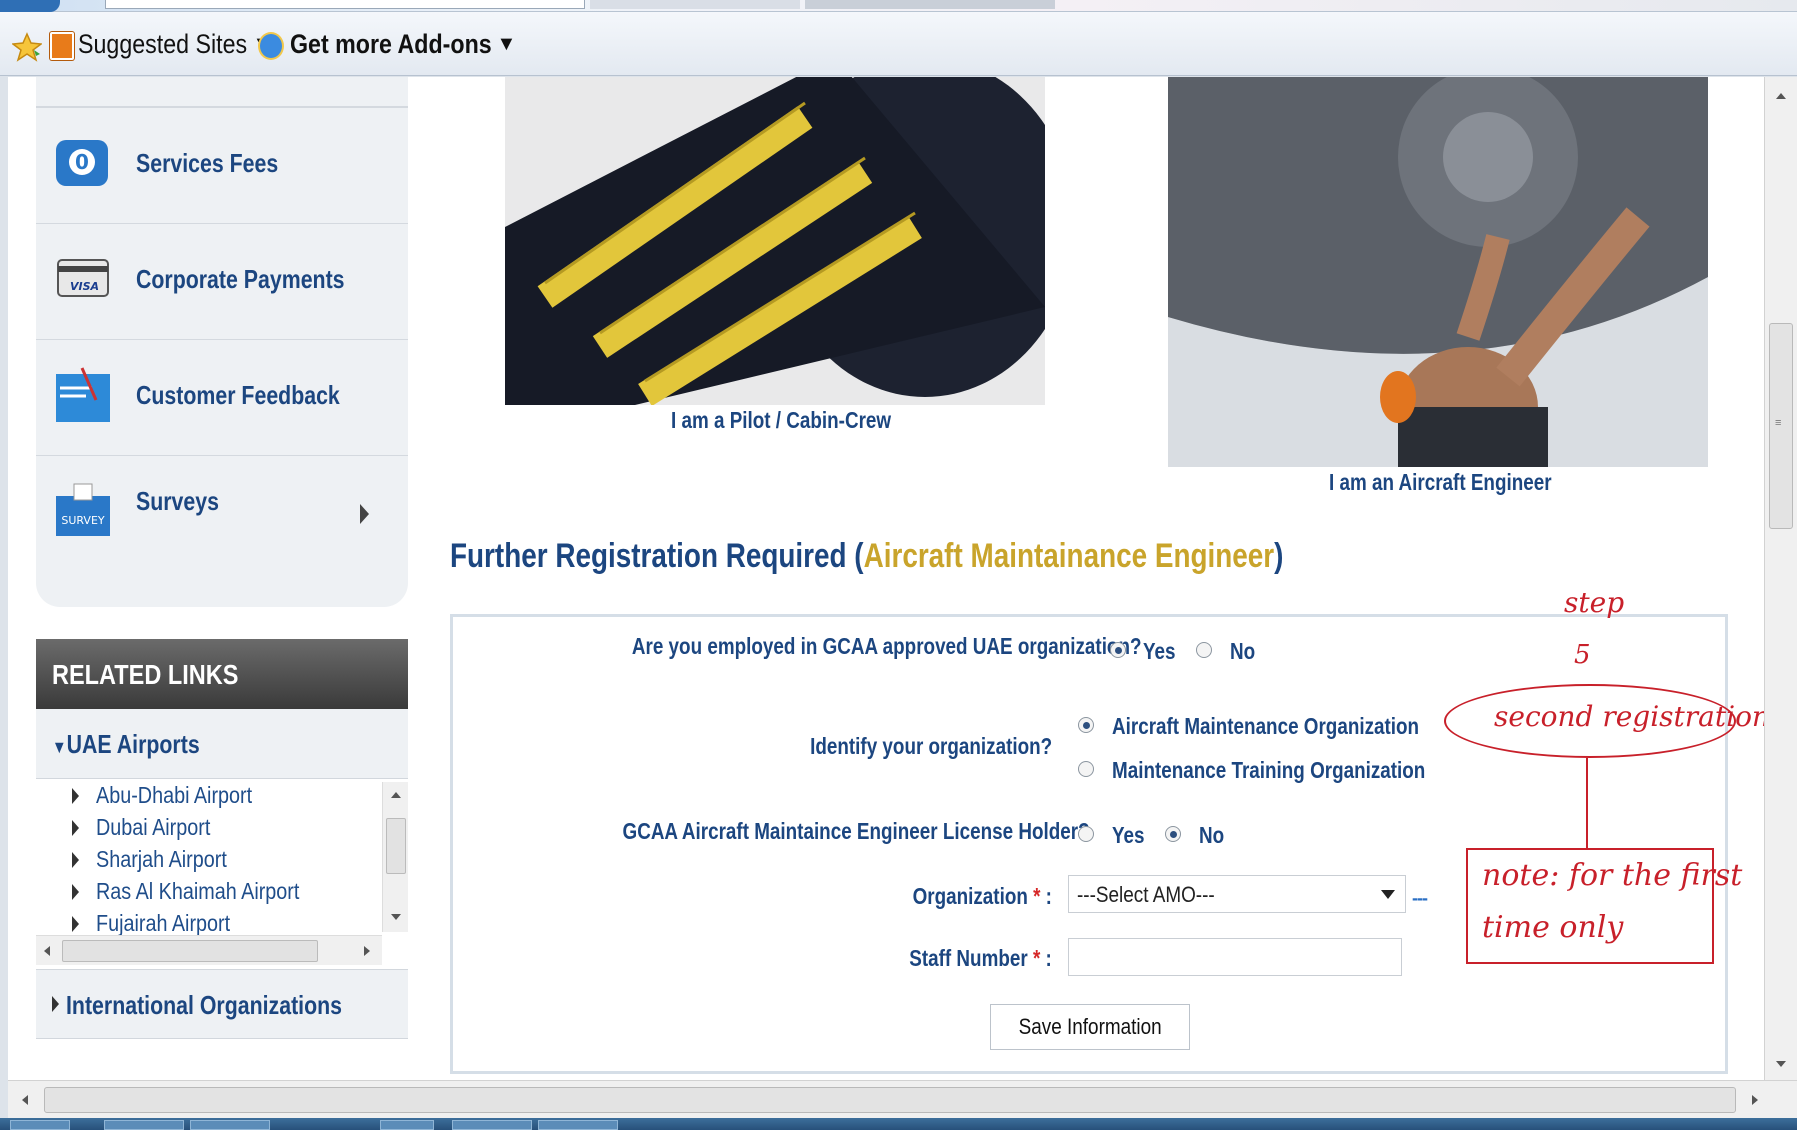 This screenshot has height=1130, width=1797. What do you see at coordinates (207, 163) in the screenshot?
I see `sidebar-item-label: Services Fees` at bounding box center [207, 163].